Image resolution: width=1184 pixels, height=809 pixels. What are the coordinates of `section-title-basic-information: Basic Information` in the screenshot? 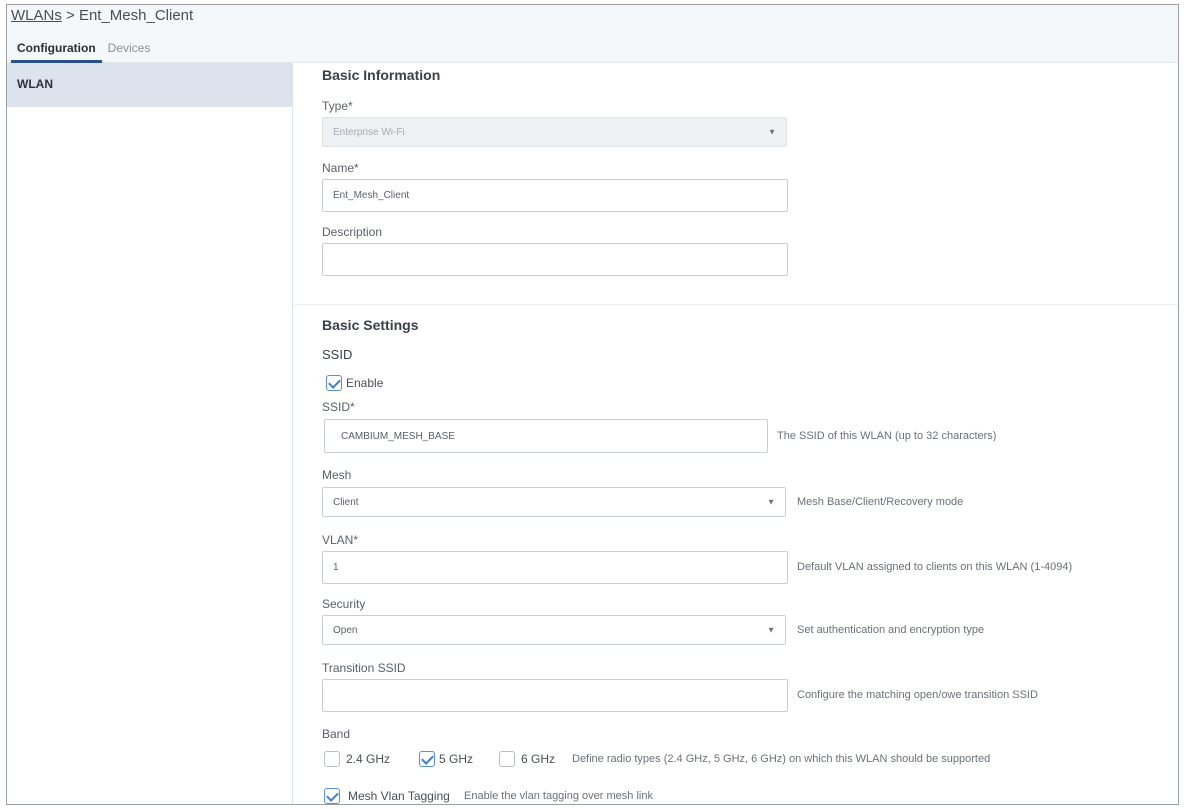 It's located at (381, 75).